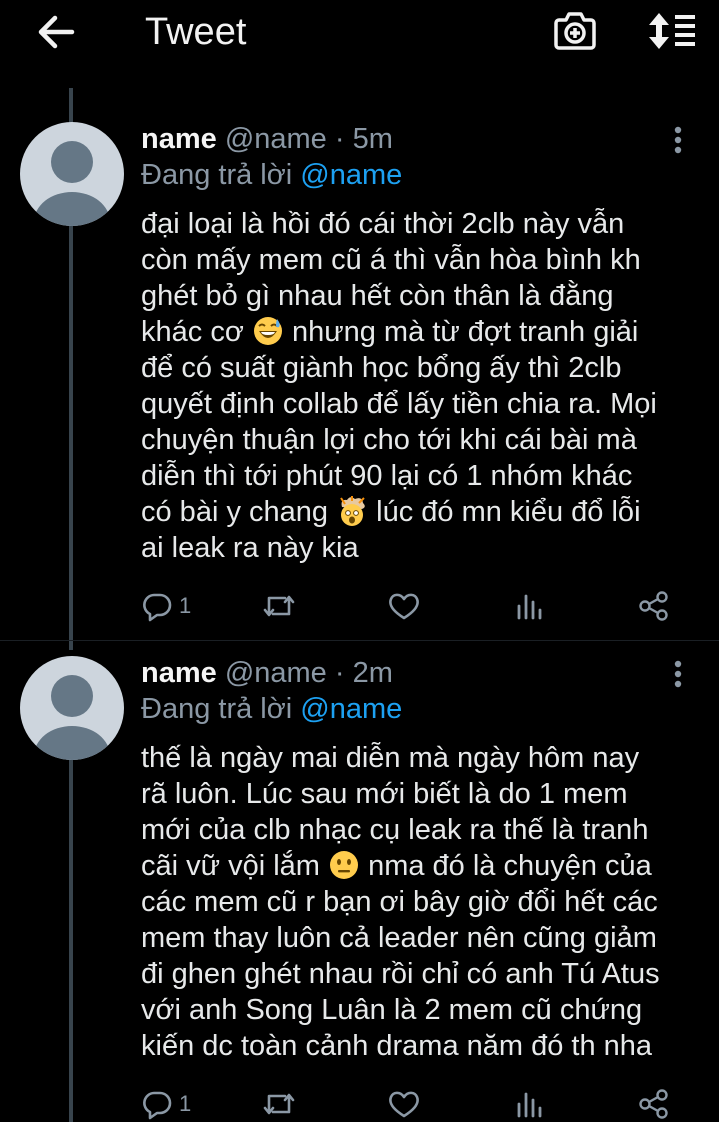 This screenshot has width=719, height=1122. What do you see at coordinates (344, 865) in the screenshot?
I see `neutral-face-emoji` at bounding box center [344, 865].